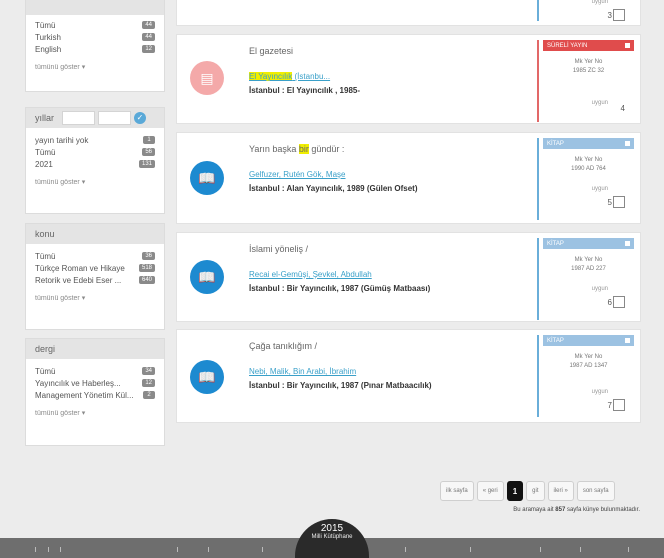 This screenshot has width=664, height=558. I want to click on first-page-button: ilk sayfa, so click(457, 491).